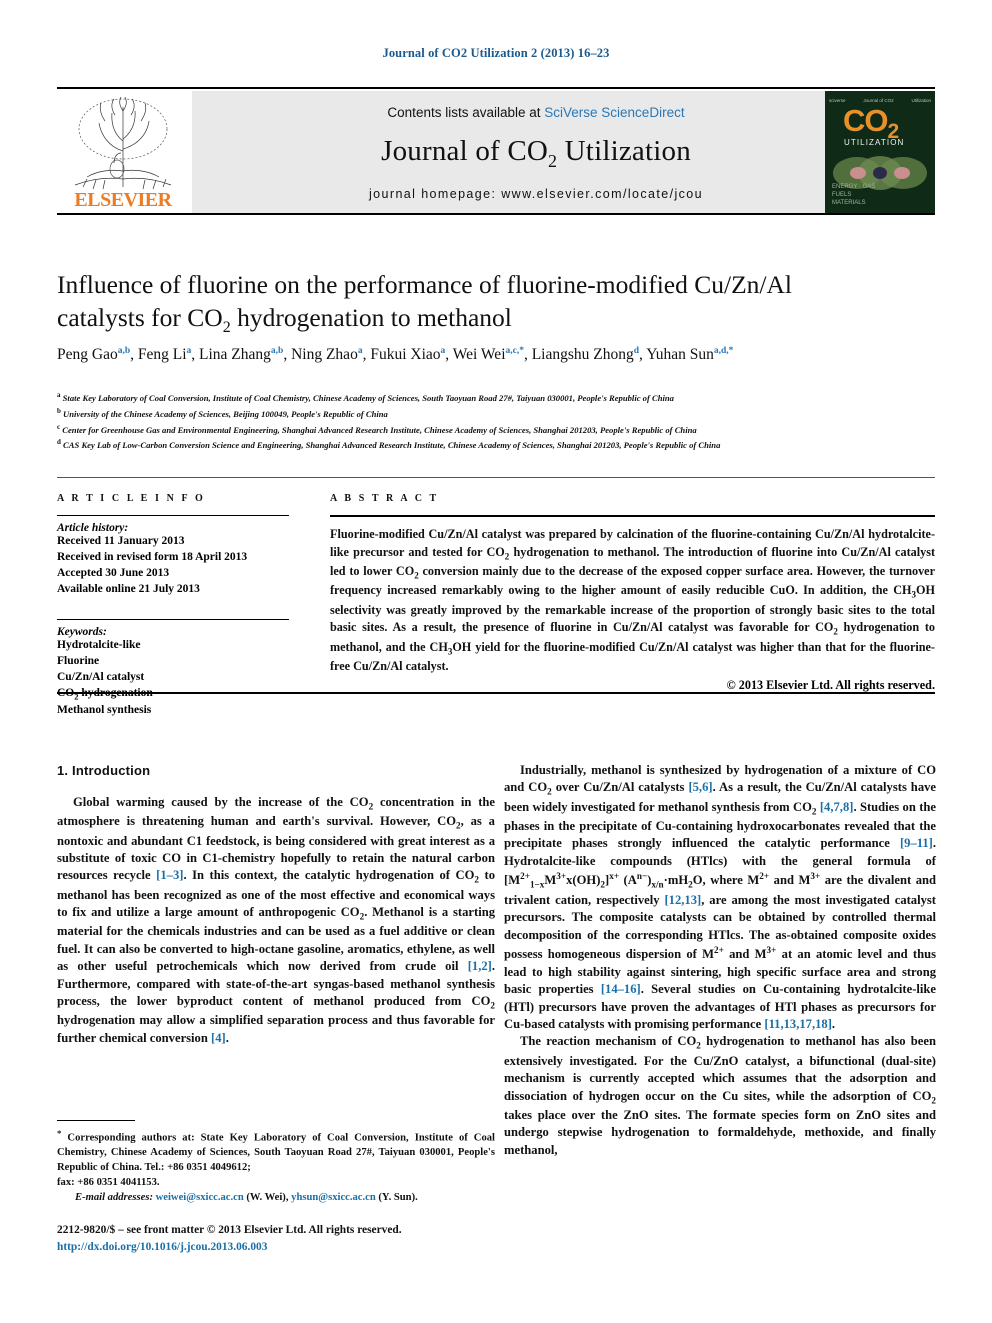 The image size is (992, 1323). Describe the element at coordinates (488, 354) in the screenshot. I see `author: Wei Weia,c,*` at that location.